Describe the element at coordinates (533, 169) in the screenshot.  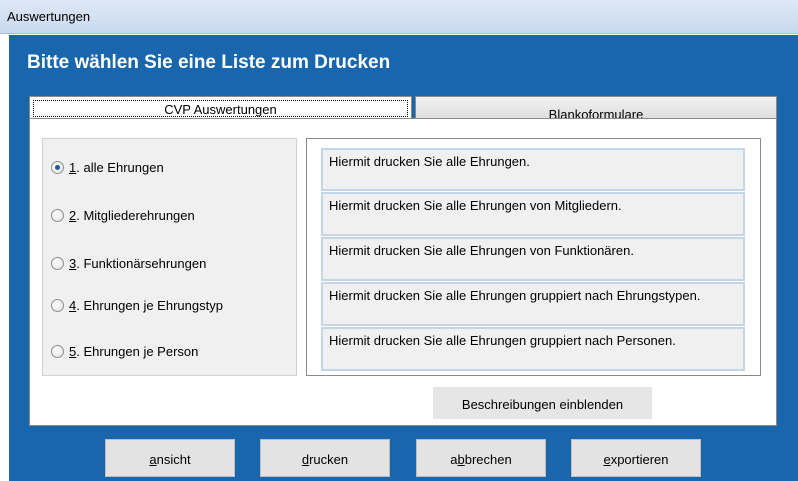
I see `description-item: Hiermit drucken Sie alle Ehrungen.` at that location.